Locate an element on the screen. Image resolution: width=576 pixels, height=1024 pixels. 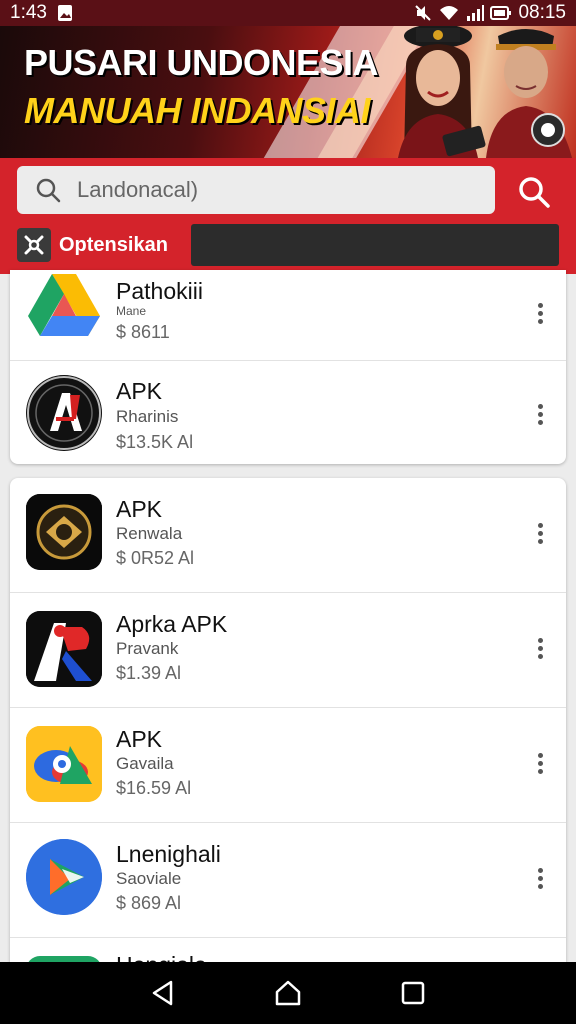
app-price: $16.59 Al is located at coordinates (154, 788).